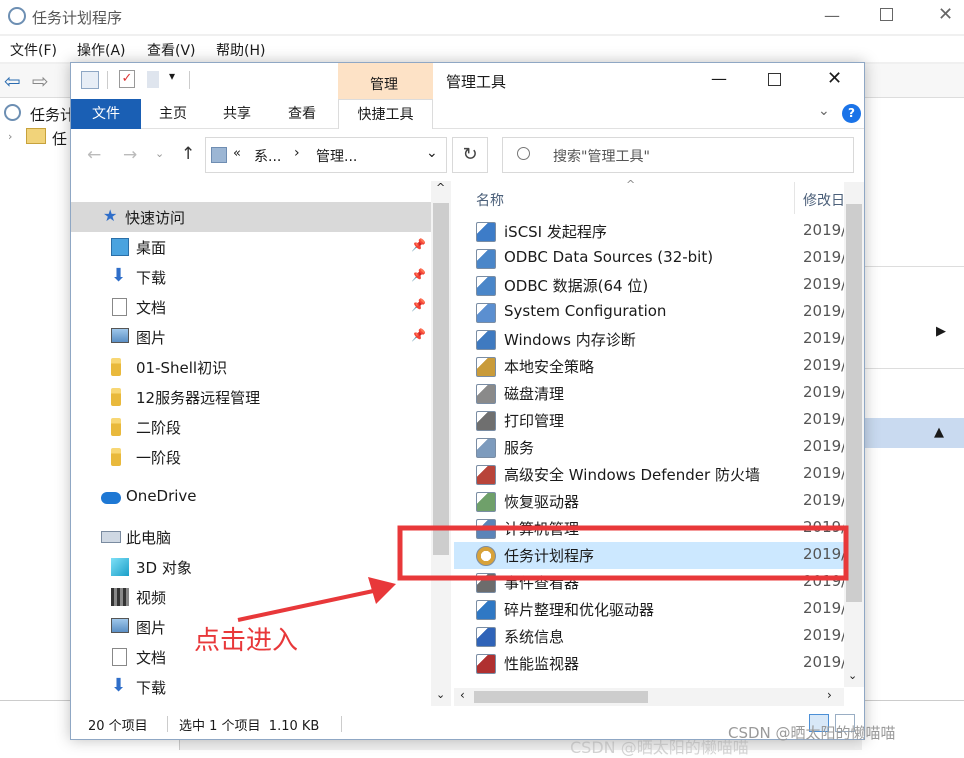 This screenshot has width=964, height=758. I want to click on annotation-arrow-head, so click(382, 590).